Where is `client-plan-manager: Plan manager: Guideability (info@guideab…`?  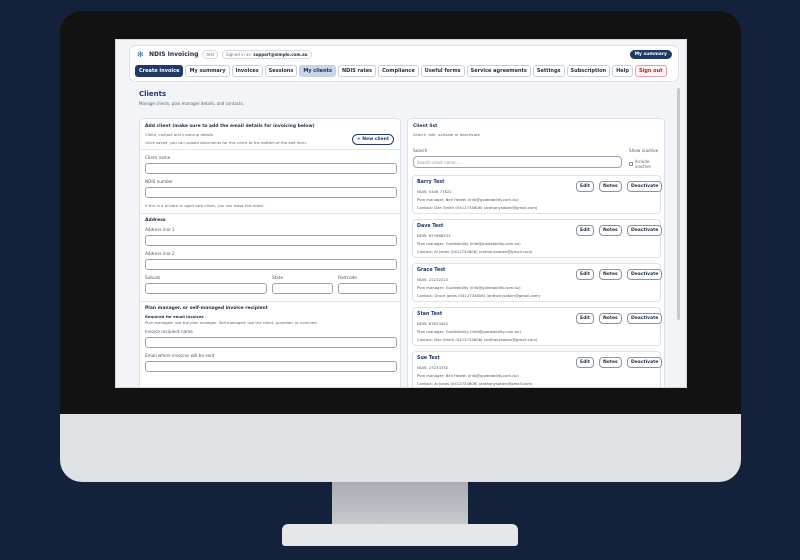
client-plan-manager: Plan manager: Guideability (info@guideab… is located at coordinates (469, 243).